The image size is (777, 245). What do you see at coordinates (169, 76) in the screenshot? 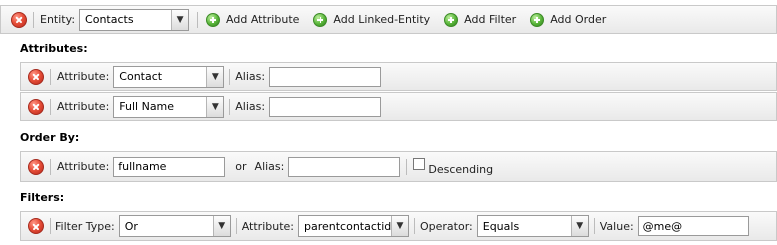
I see `attribute-select: Contact ▼` at bounding box center [169, 76].